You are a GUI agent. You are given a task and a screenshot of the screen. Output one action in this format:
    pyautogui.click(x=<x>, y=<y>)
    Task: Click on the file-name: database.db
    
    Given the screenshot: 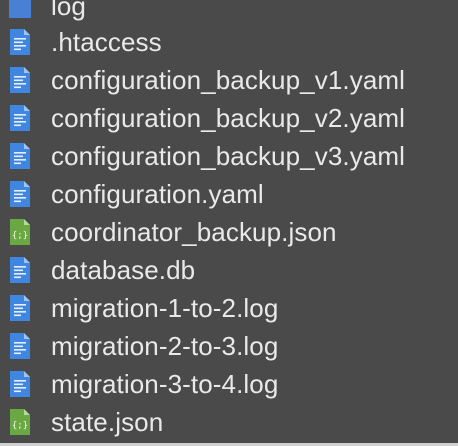 What is the action you would take?
    pyautogui.click(x=123, y=270)
    